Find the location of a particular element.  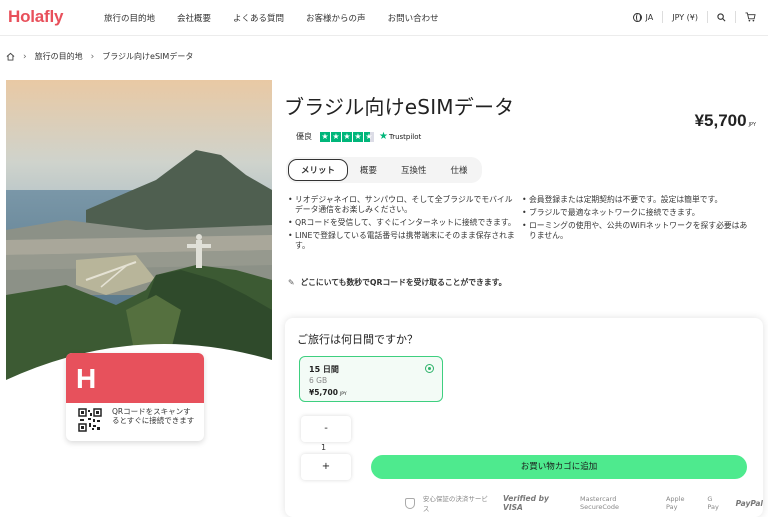

tab-compatibility: 互換性 is located at coordinates (414, 170).